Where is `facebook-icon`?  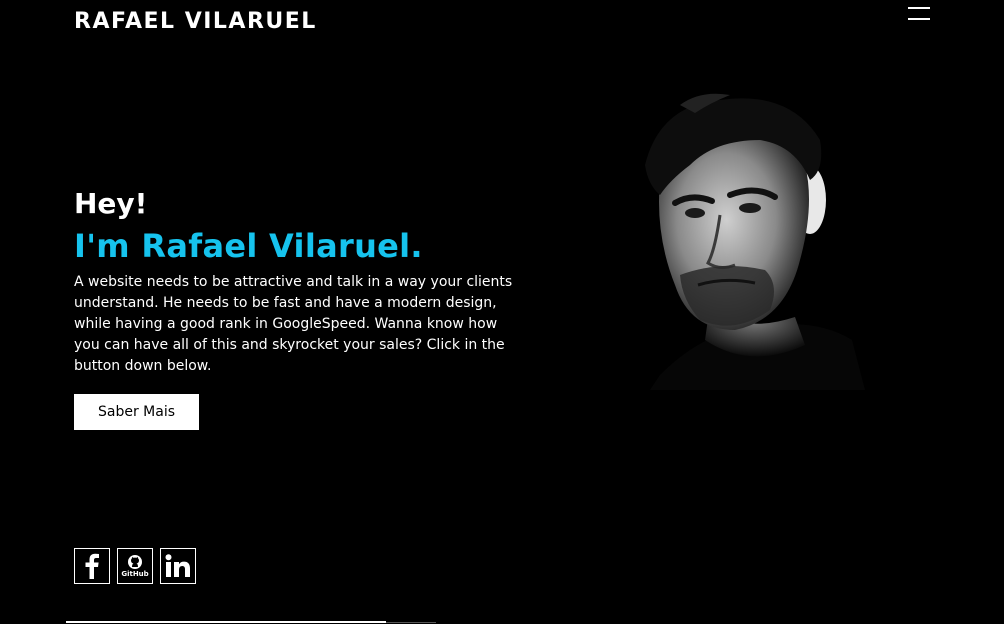
facebook-icon is located at coordinates (92, 566).